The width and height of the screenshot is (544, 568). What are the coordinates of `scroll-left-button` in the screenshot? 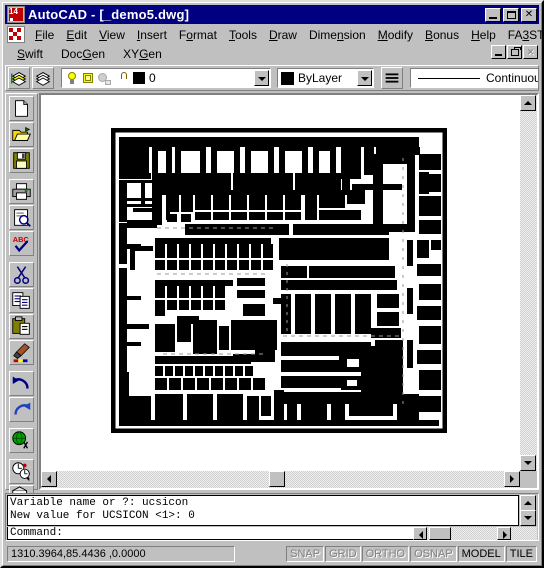 It's located at (49, 479).